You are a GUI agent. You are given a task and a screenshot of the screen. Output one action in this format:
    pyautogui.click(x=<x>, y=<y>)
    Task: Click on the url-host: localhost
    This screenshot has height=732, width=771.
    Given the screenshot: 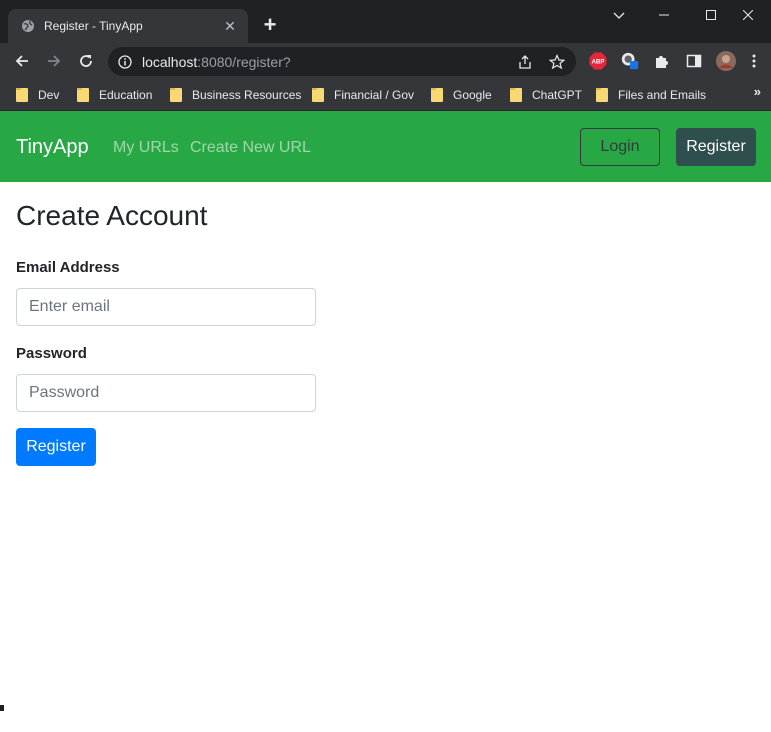 What is the action you would take?
    pyautogui.click(x=170, y=61)
    